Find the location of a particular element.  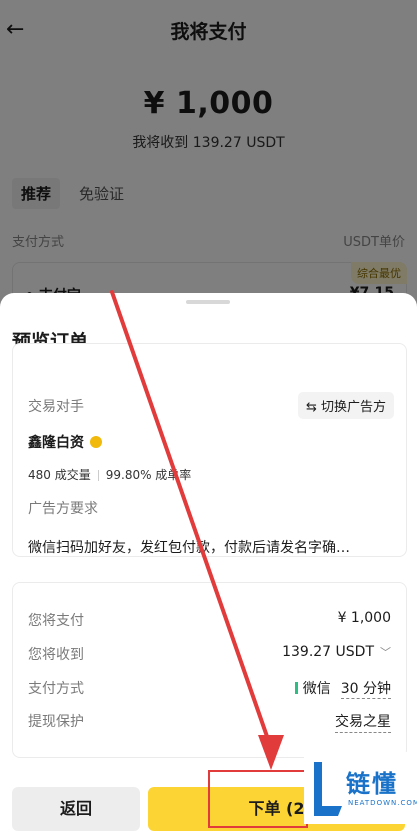

watermark-l-icon is located at coordinates (328, 789).